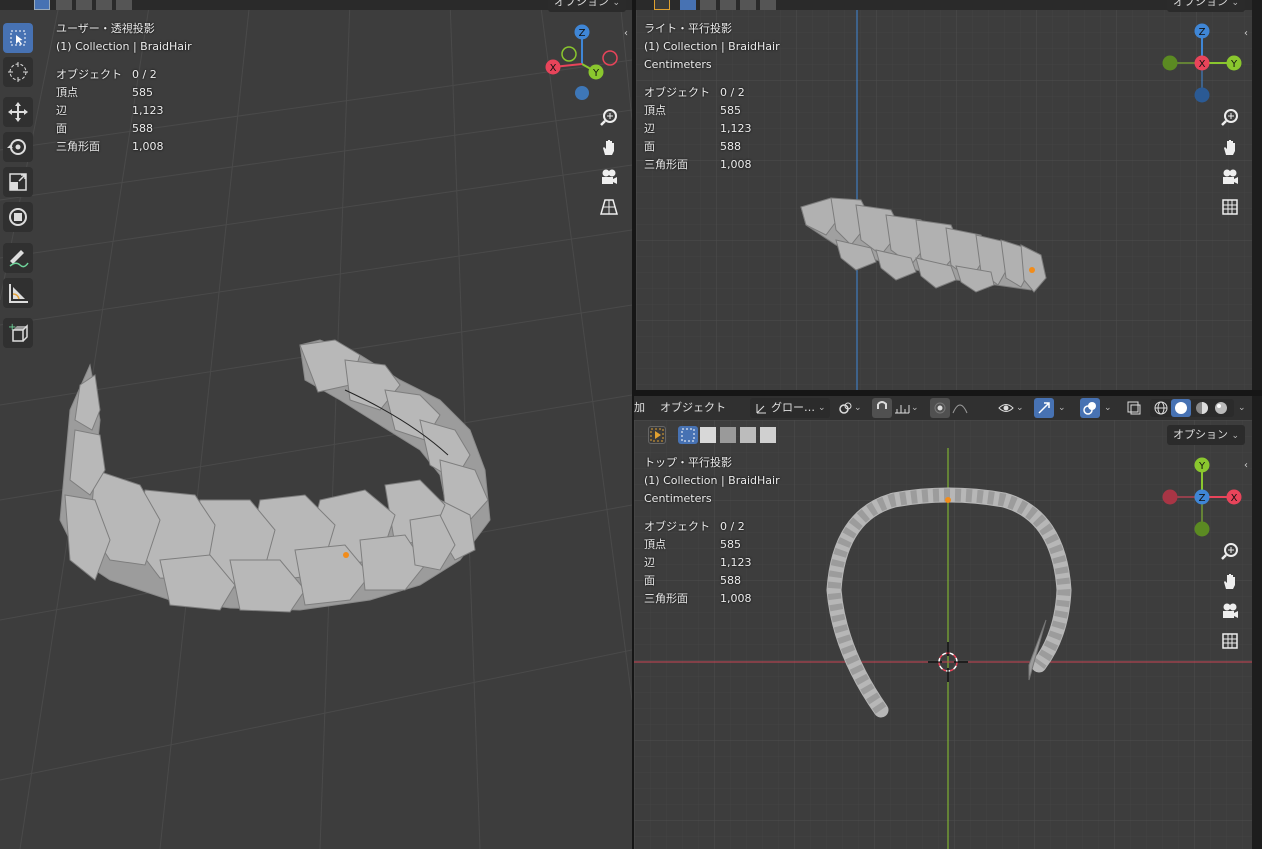 The height and width of the screenshot is (849, 1262). I want to click on view-name: トップ・平行投影, so click(688, 462).